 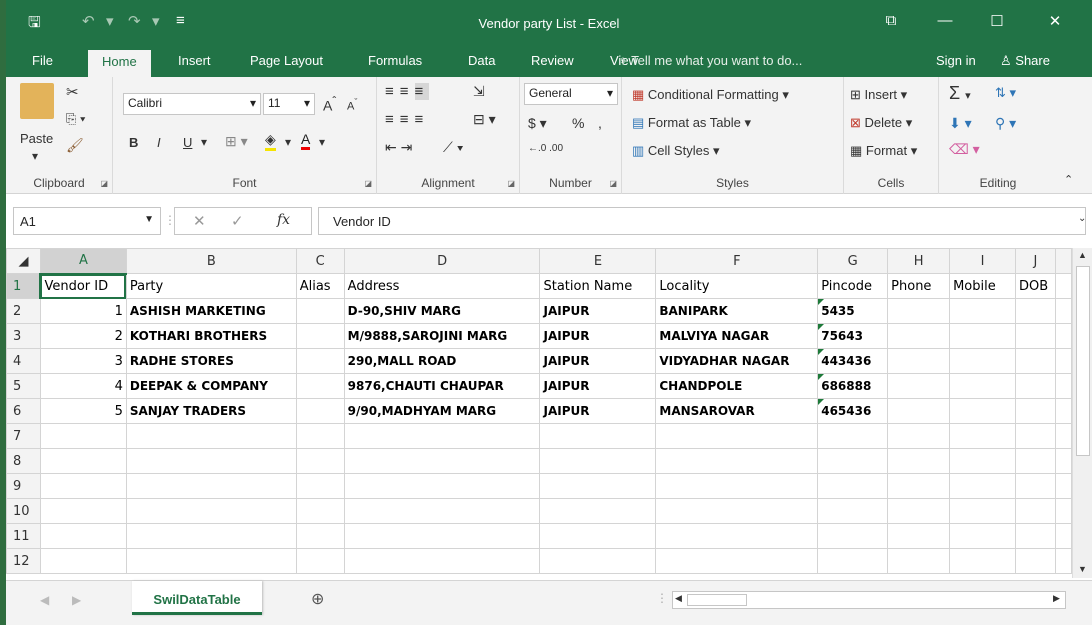 What do you see at coordinates (83, 336) in the screenshot?
I see `cell: 2` at bounding box center [83, 336].